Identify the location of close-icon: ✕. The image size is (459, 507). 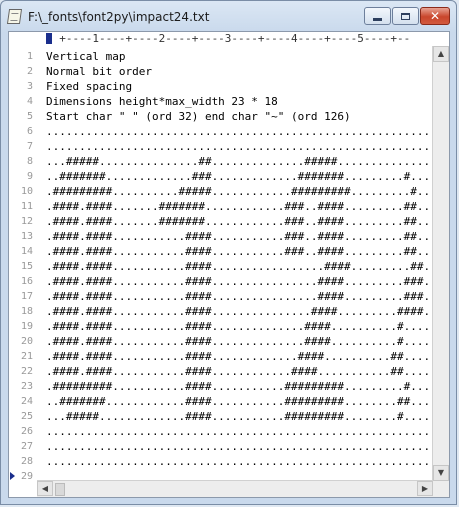
(435, 16).